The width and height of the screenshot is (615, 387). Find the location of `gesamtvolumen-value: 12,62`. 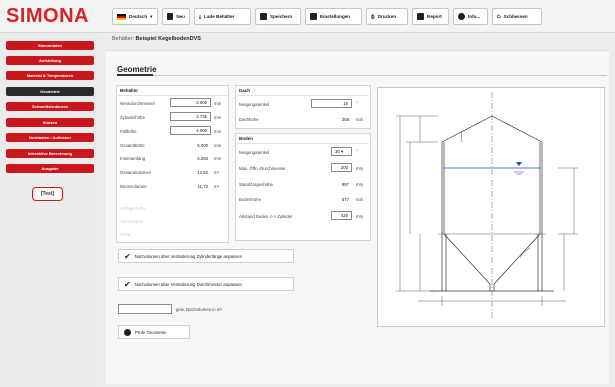

gesamtvolumen-value: 12,62 is located at coordinates (202, 172).